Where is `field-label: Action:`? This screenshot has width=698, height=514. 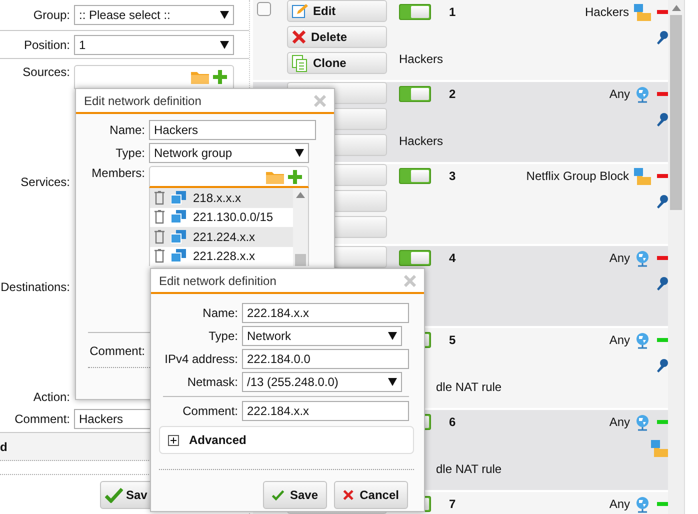 field-label: Action: is located at coordinates (51, 397).